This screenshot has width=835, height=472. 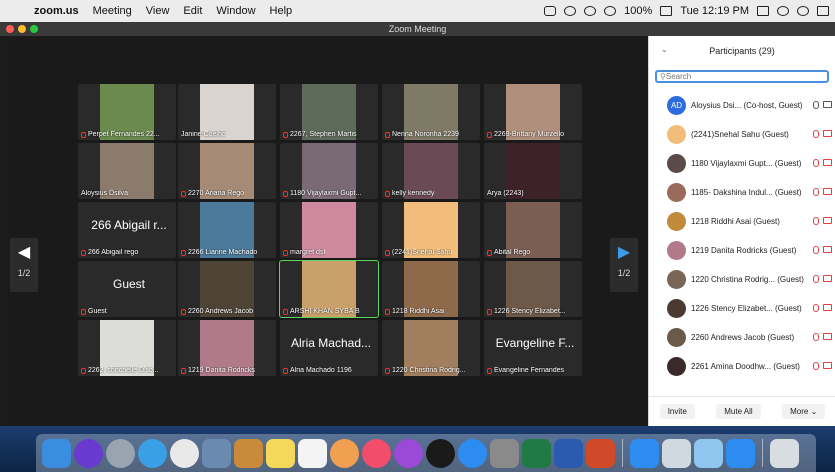 What do you see at coordinates (742, 192) in the screenshot?
I see `participant-row: 1185- Dakshina Indul... (Guest)` at bounding box center [742, 192].